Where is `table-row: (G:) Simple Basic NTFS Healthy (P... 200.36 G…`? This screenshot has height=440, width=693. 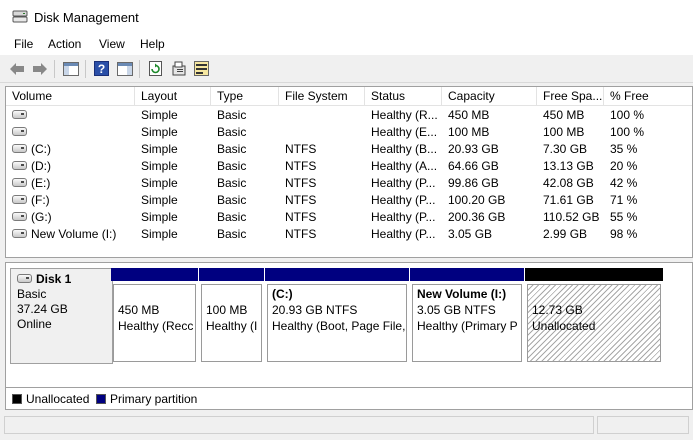
table-row: (G:) Simple Basic NTFS Healthy (P... 200.36 G… is located at coordinates (349, 217).